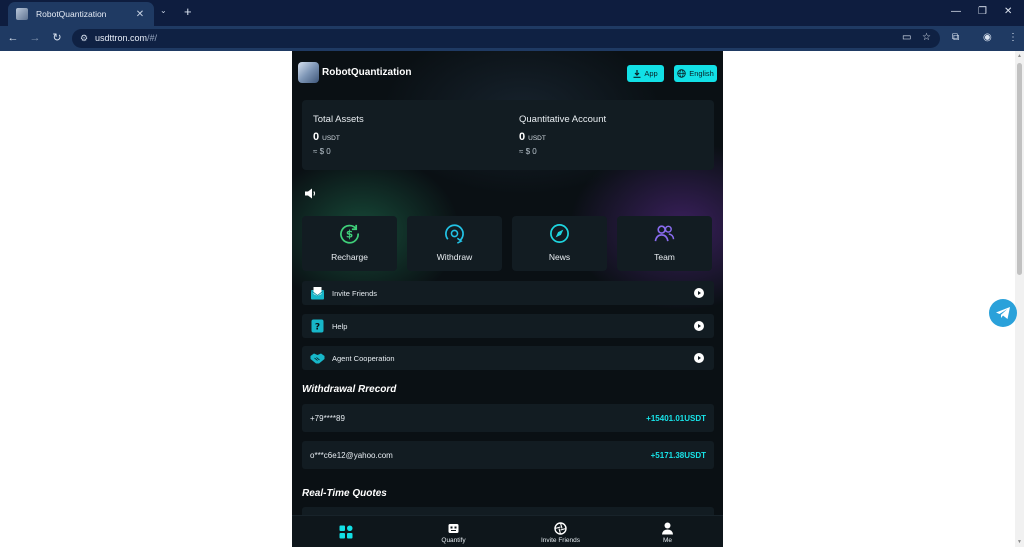 This screenshot has width=1024, height=547. I want to click on withdraw-label: Withdraw, so click(454, 257).